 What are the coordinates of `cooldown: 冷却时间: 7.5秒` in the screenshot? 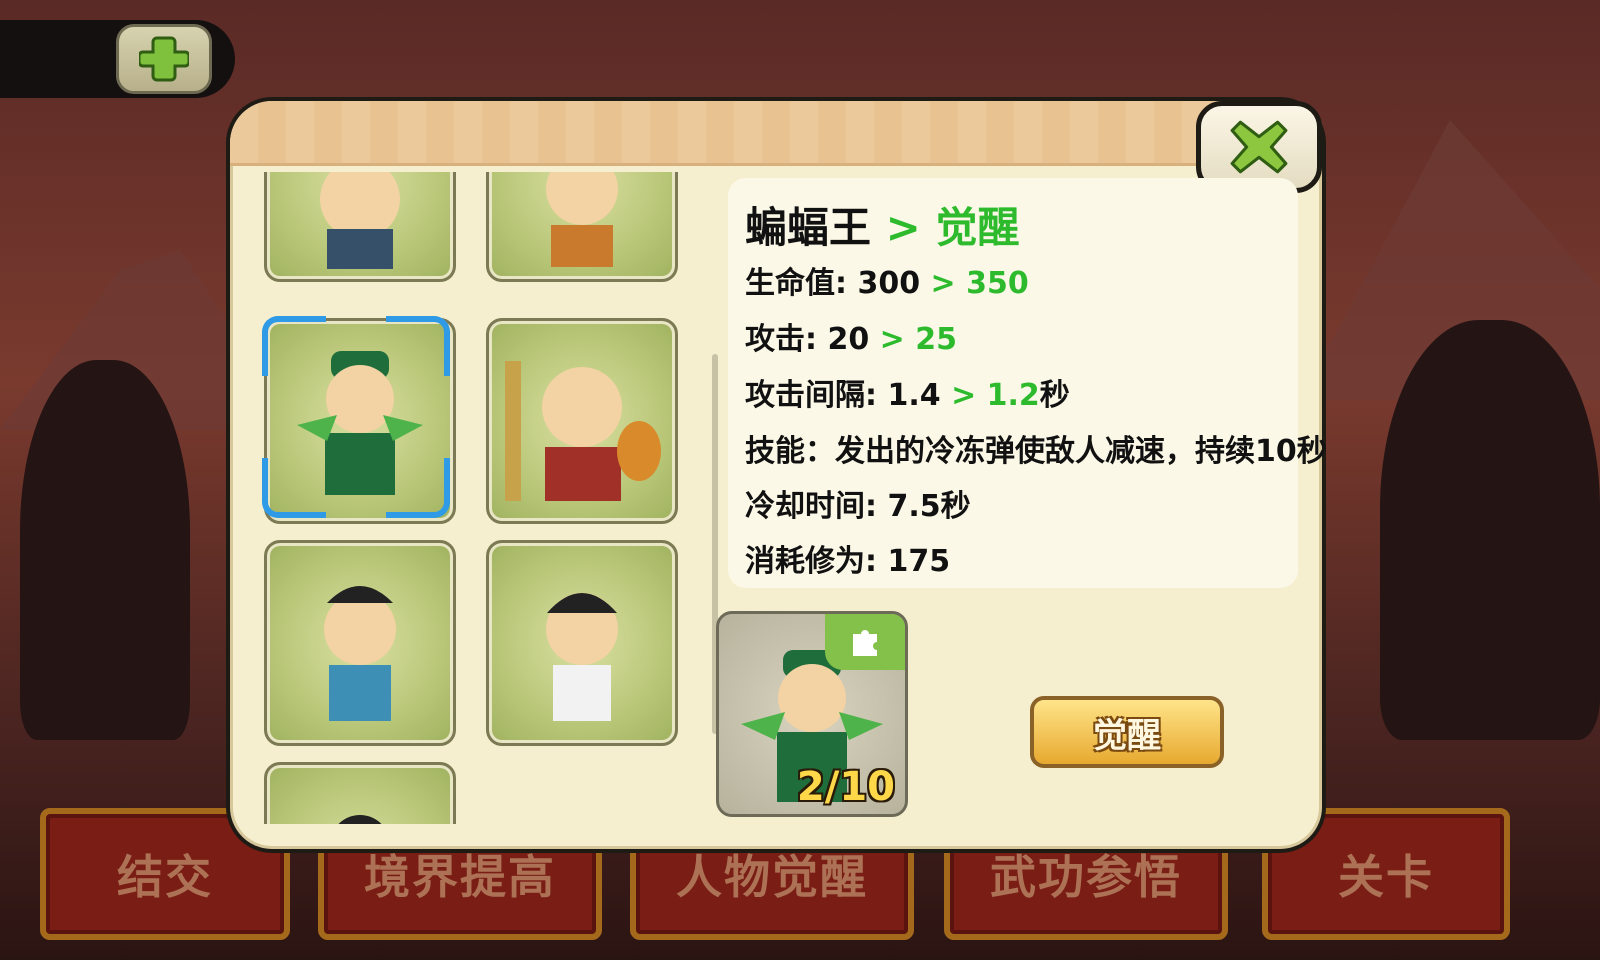 It's located at (858, 506).